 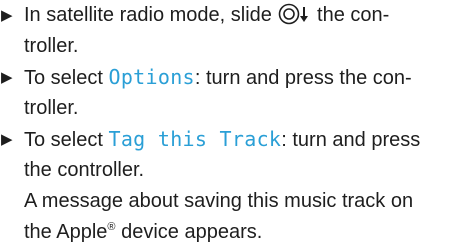 I want to click on result-line-2: the Apple® device appears., so click(x=143, y=232).